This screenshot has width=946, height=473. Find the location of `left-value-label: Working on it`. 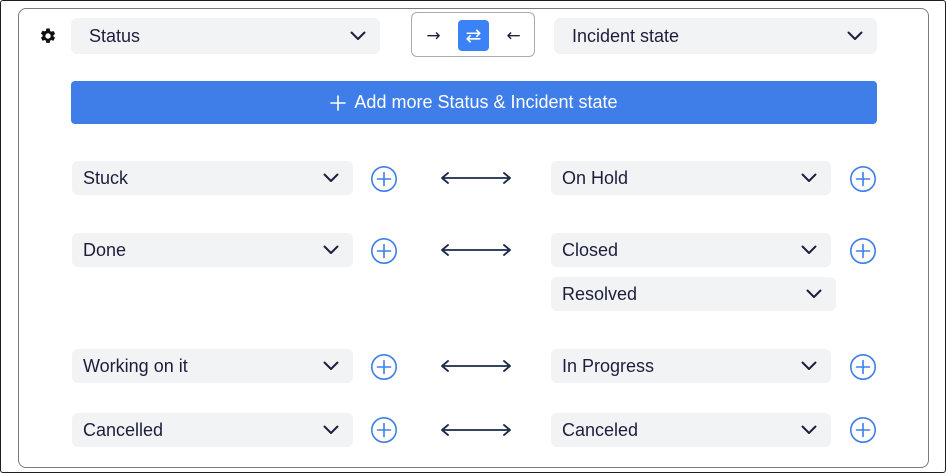

left-value-label: Working on it is located at coordinates (135, 365).